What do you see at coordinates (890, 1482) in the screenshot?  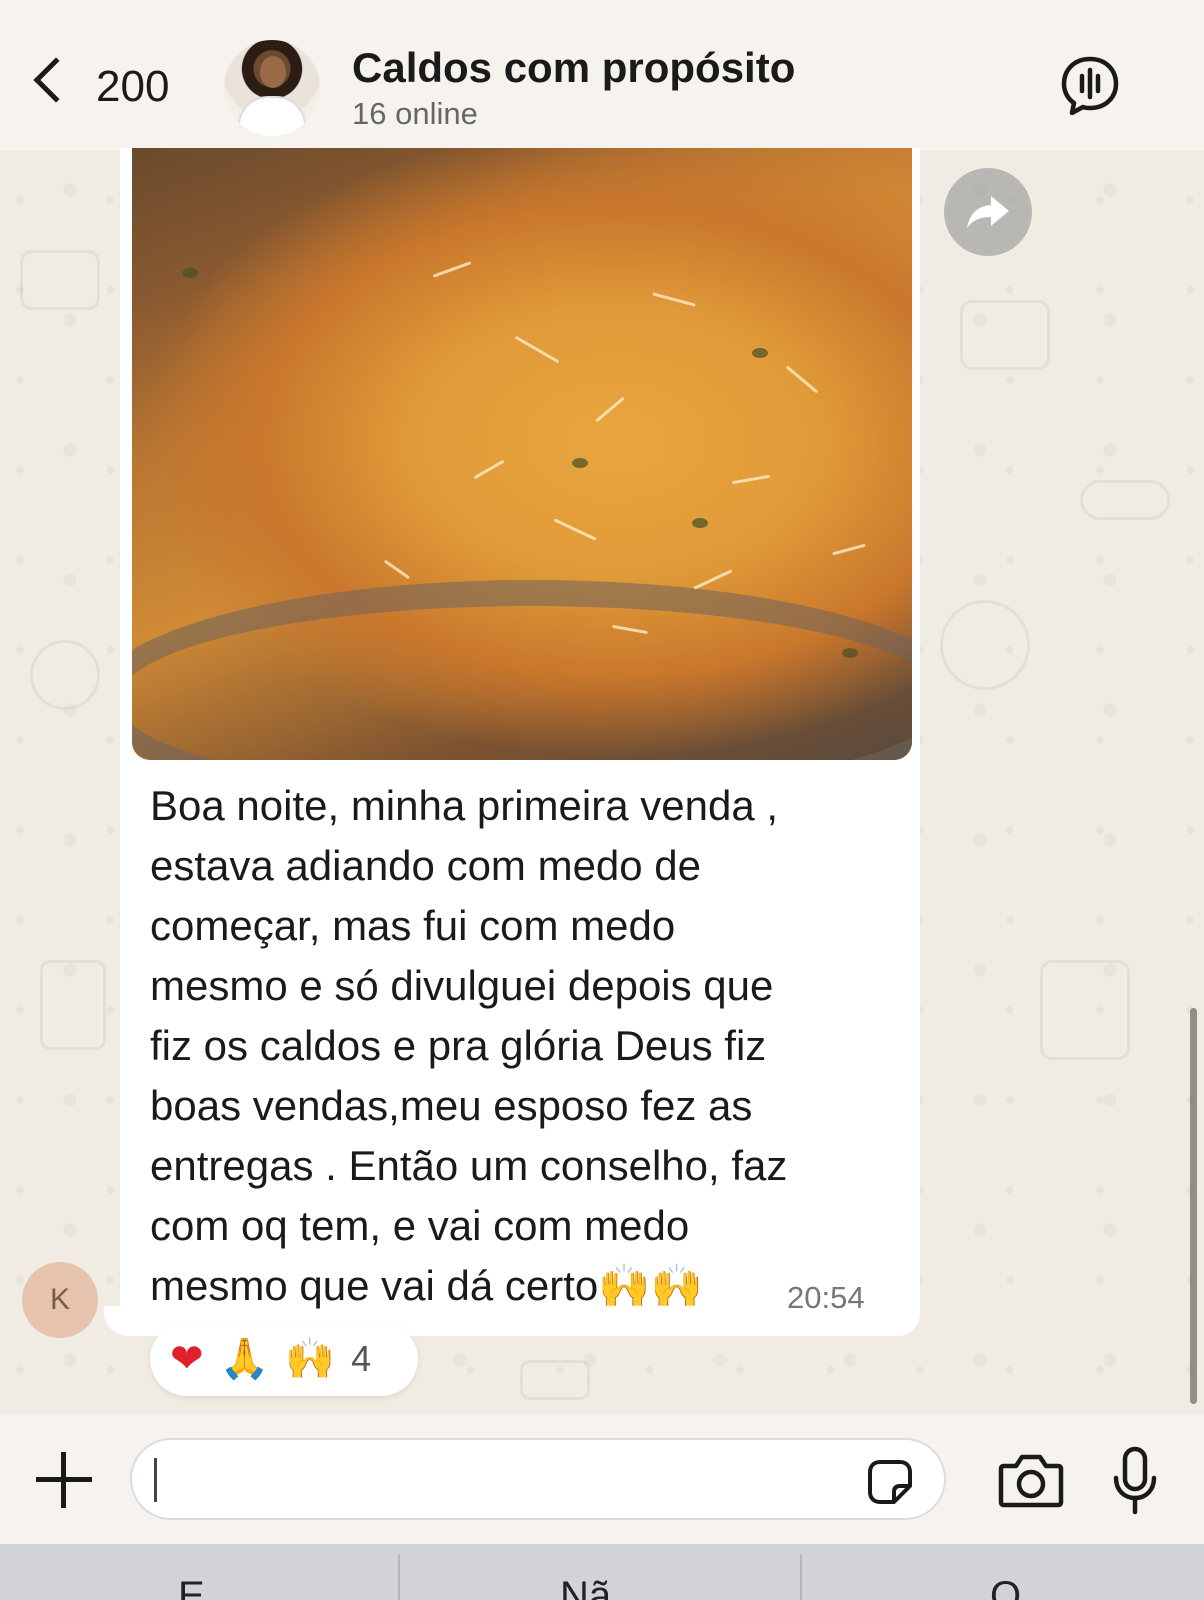 I see `sticker-icon` at bounding box center [890, 1482].